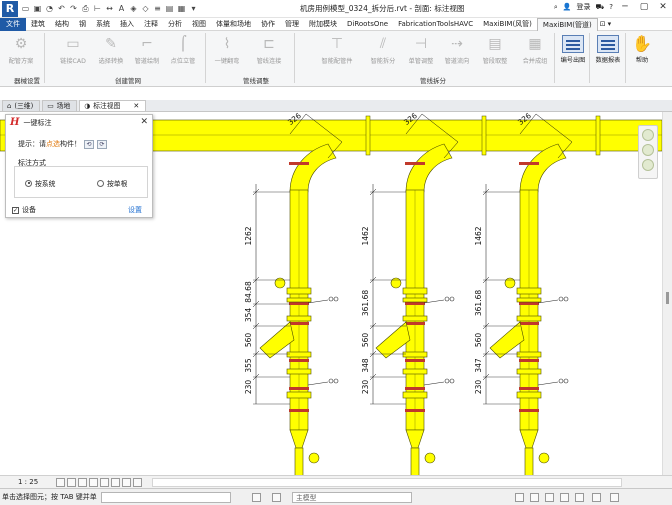 Image resolution: width=672 pixels, height=505 pixels. I want to click on workset-combo, so click(165, 497).